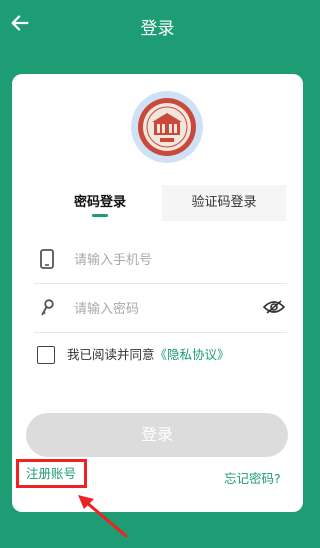 Image resolution: width=320 pixels, height=548 pixels. I want to click on agreement-text: 我已阅读并同意《隐私协议》, so click(148, 355).